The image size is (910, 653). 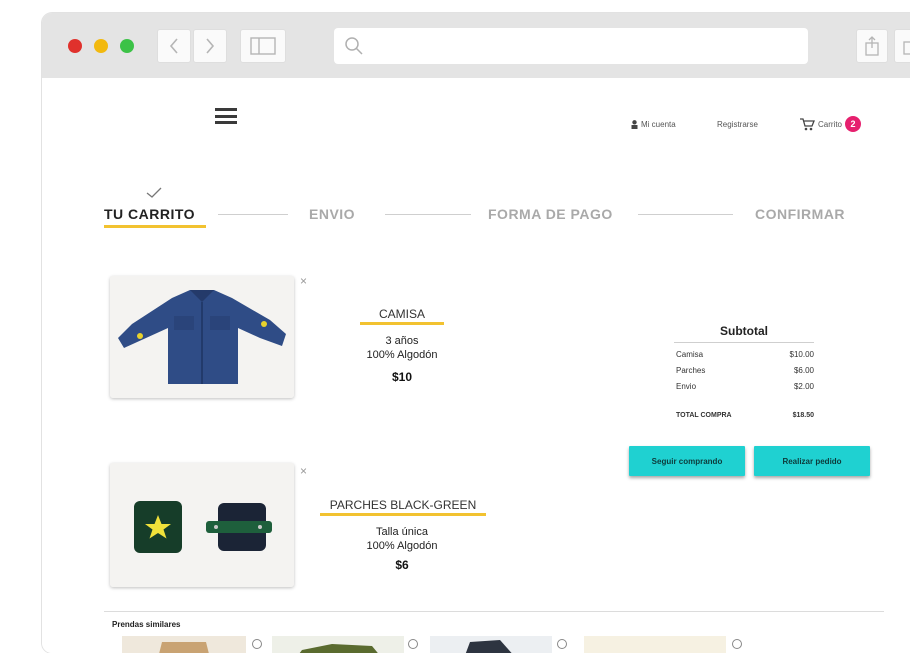 What do you see at coordinates (332, 214) in the screenshot?
I see `step-envio: ENVIO` at bounding box center [332, 214].